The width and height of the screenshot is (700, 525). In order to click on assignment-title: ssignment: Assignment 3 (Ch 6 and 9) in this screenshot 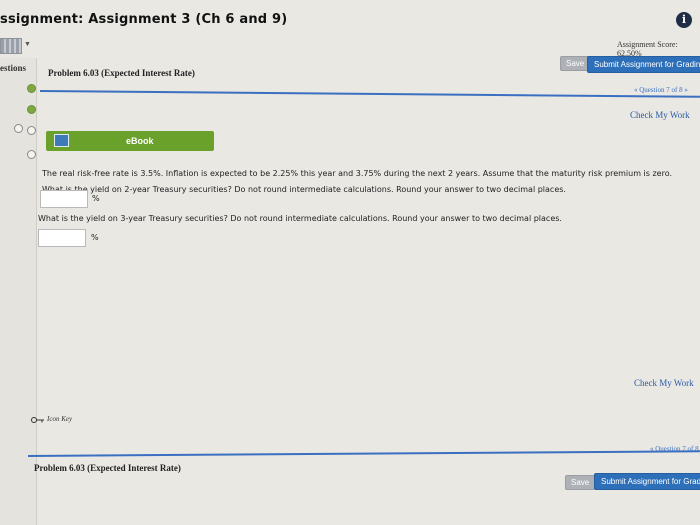, I will do `click(144, 19)`.